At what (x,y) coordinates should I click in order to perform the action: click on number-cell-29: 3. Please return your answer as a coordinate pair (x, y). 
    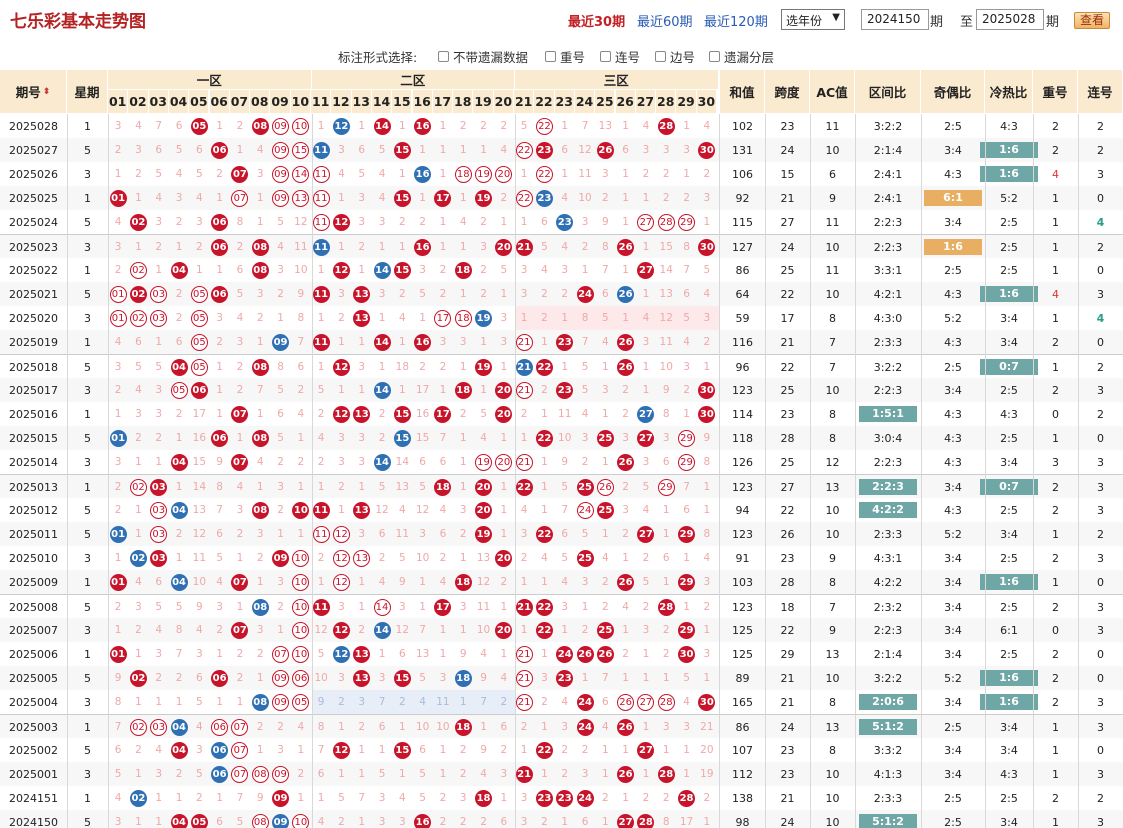
    Looking at the image, I should click on (686, 150).